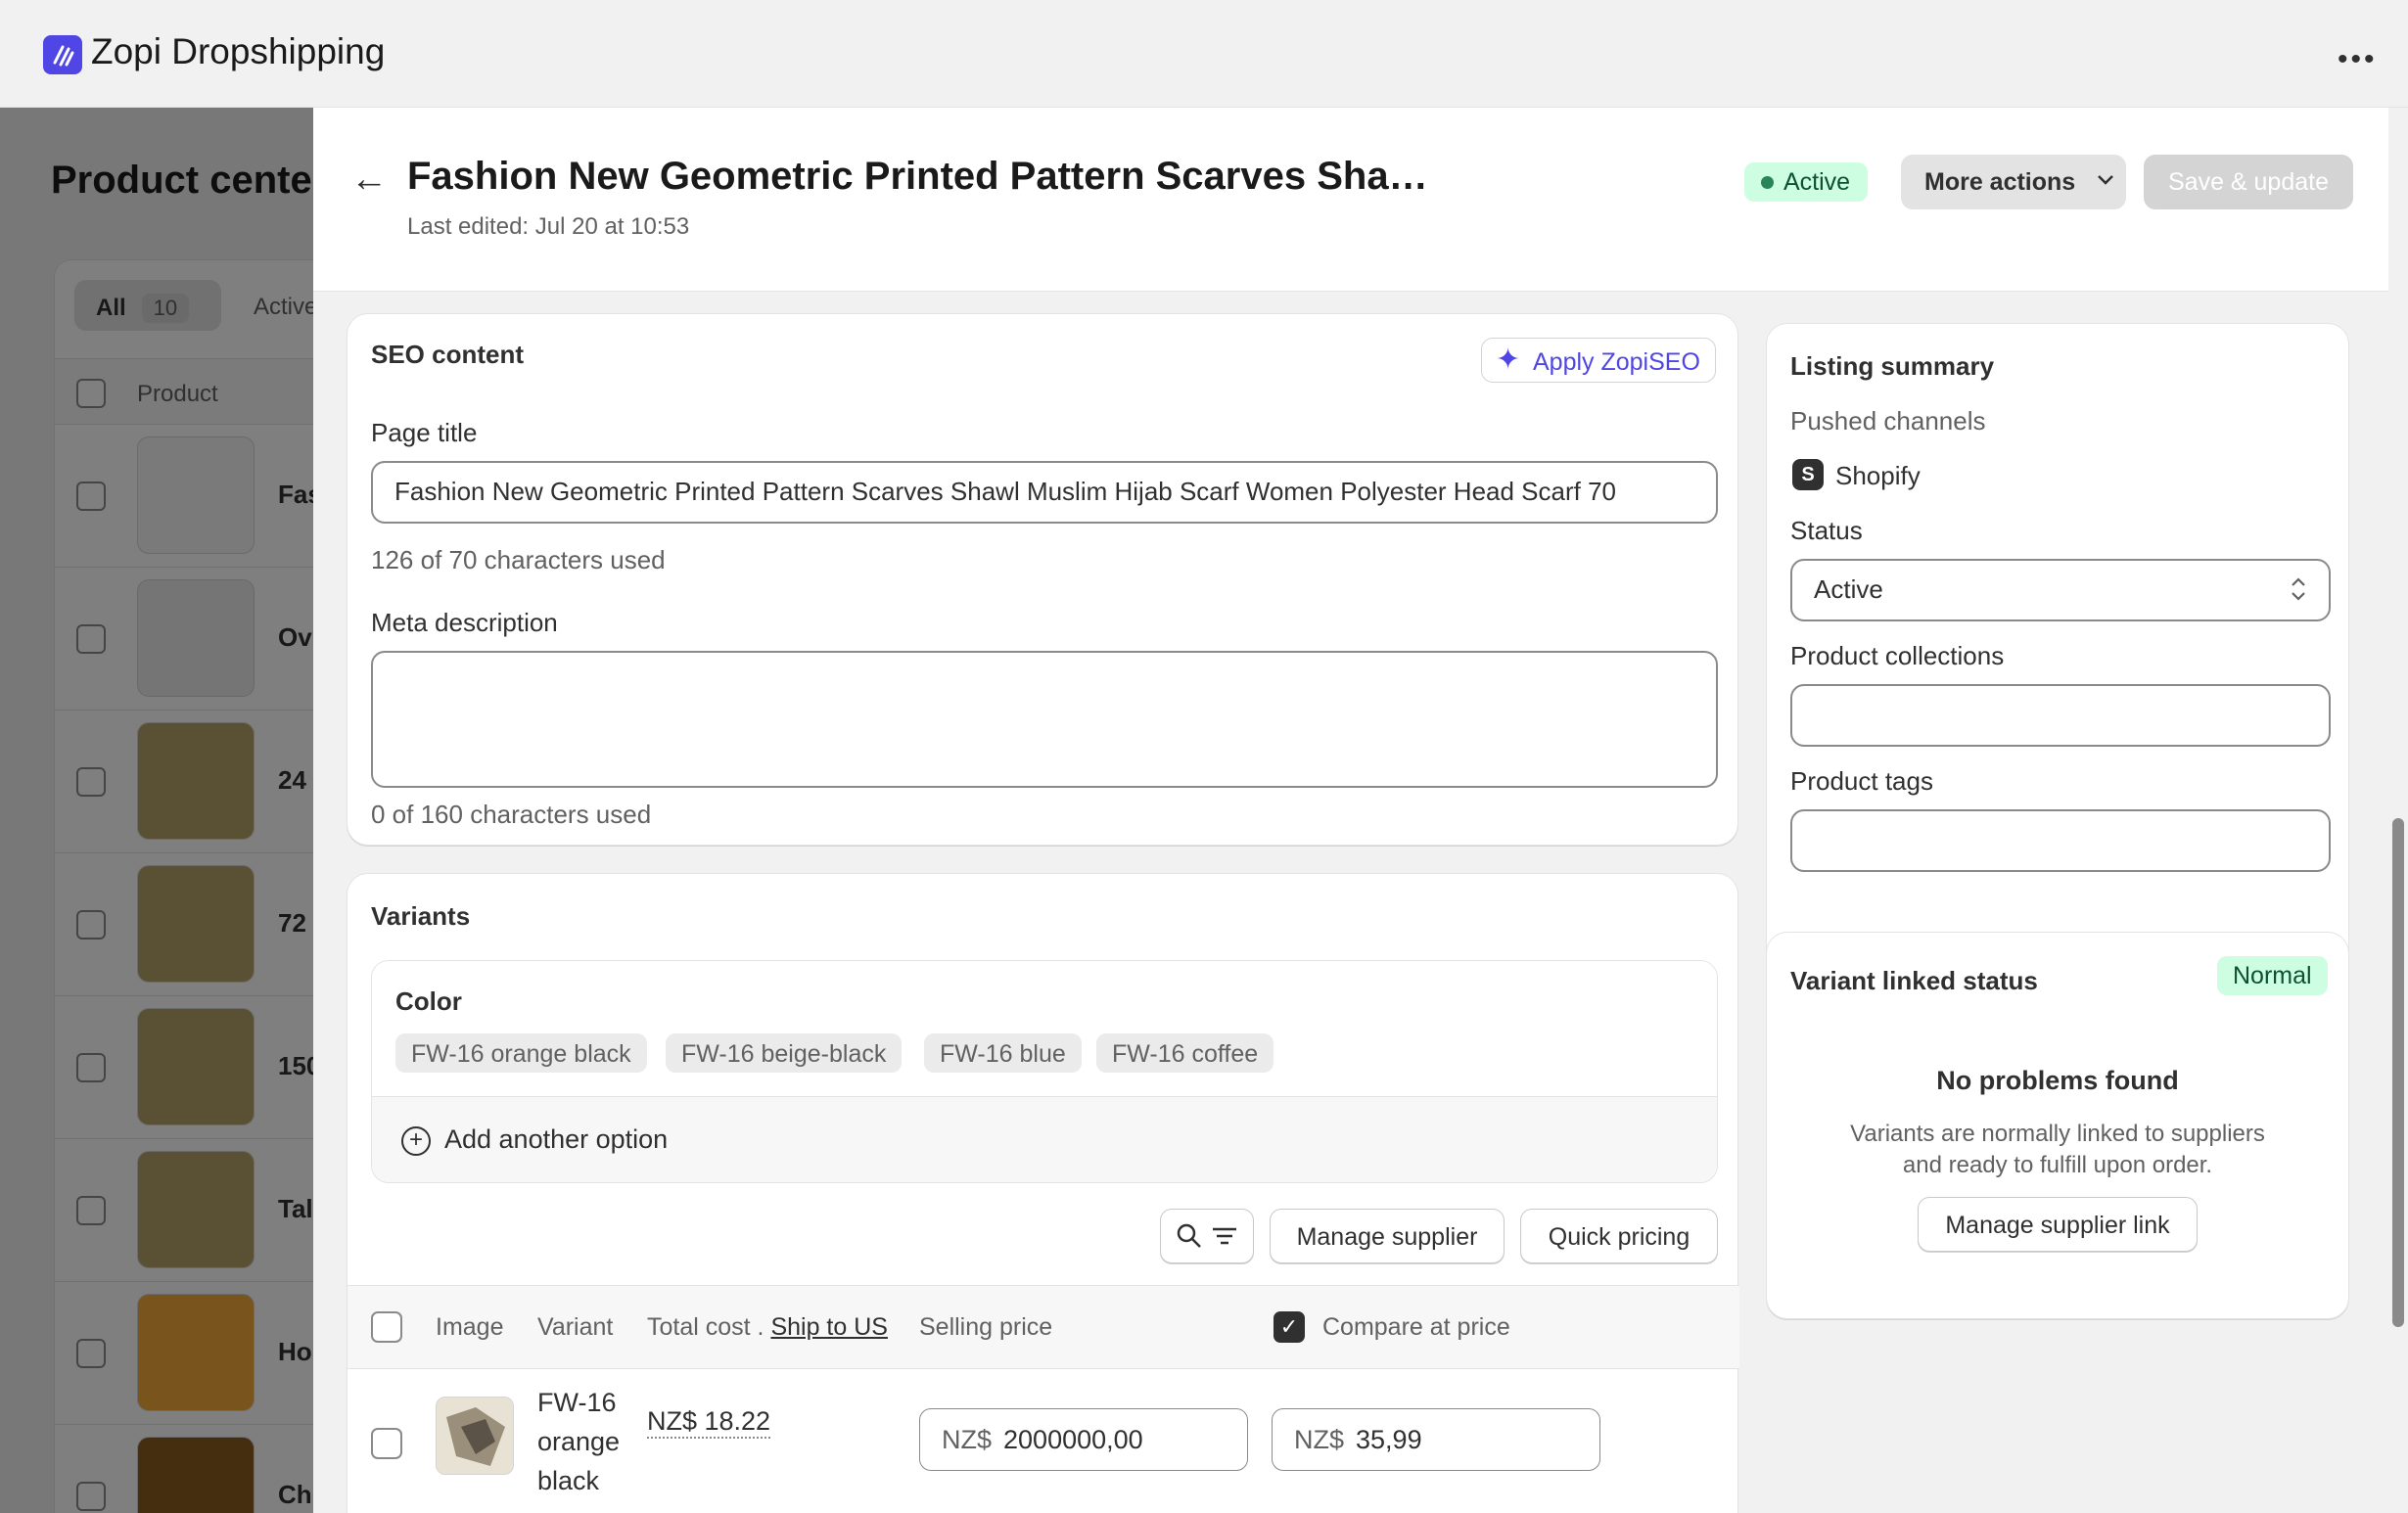 The width and height of the screenshot is (2408, 1513). What do you see at coordinates (2272, 975) in the screenshot?
I see `normal-badge: Normal` at bounding box center [2272, 975].